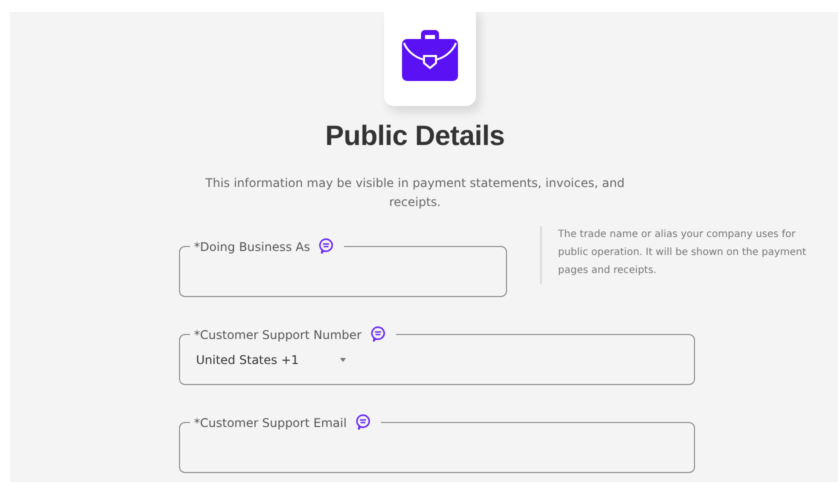 Image resolution: width=838 pixels, height=482 pixels. I want to click on page-title: Public Details, so click(415, 136).